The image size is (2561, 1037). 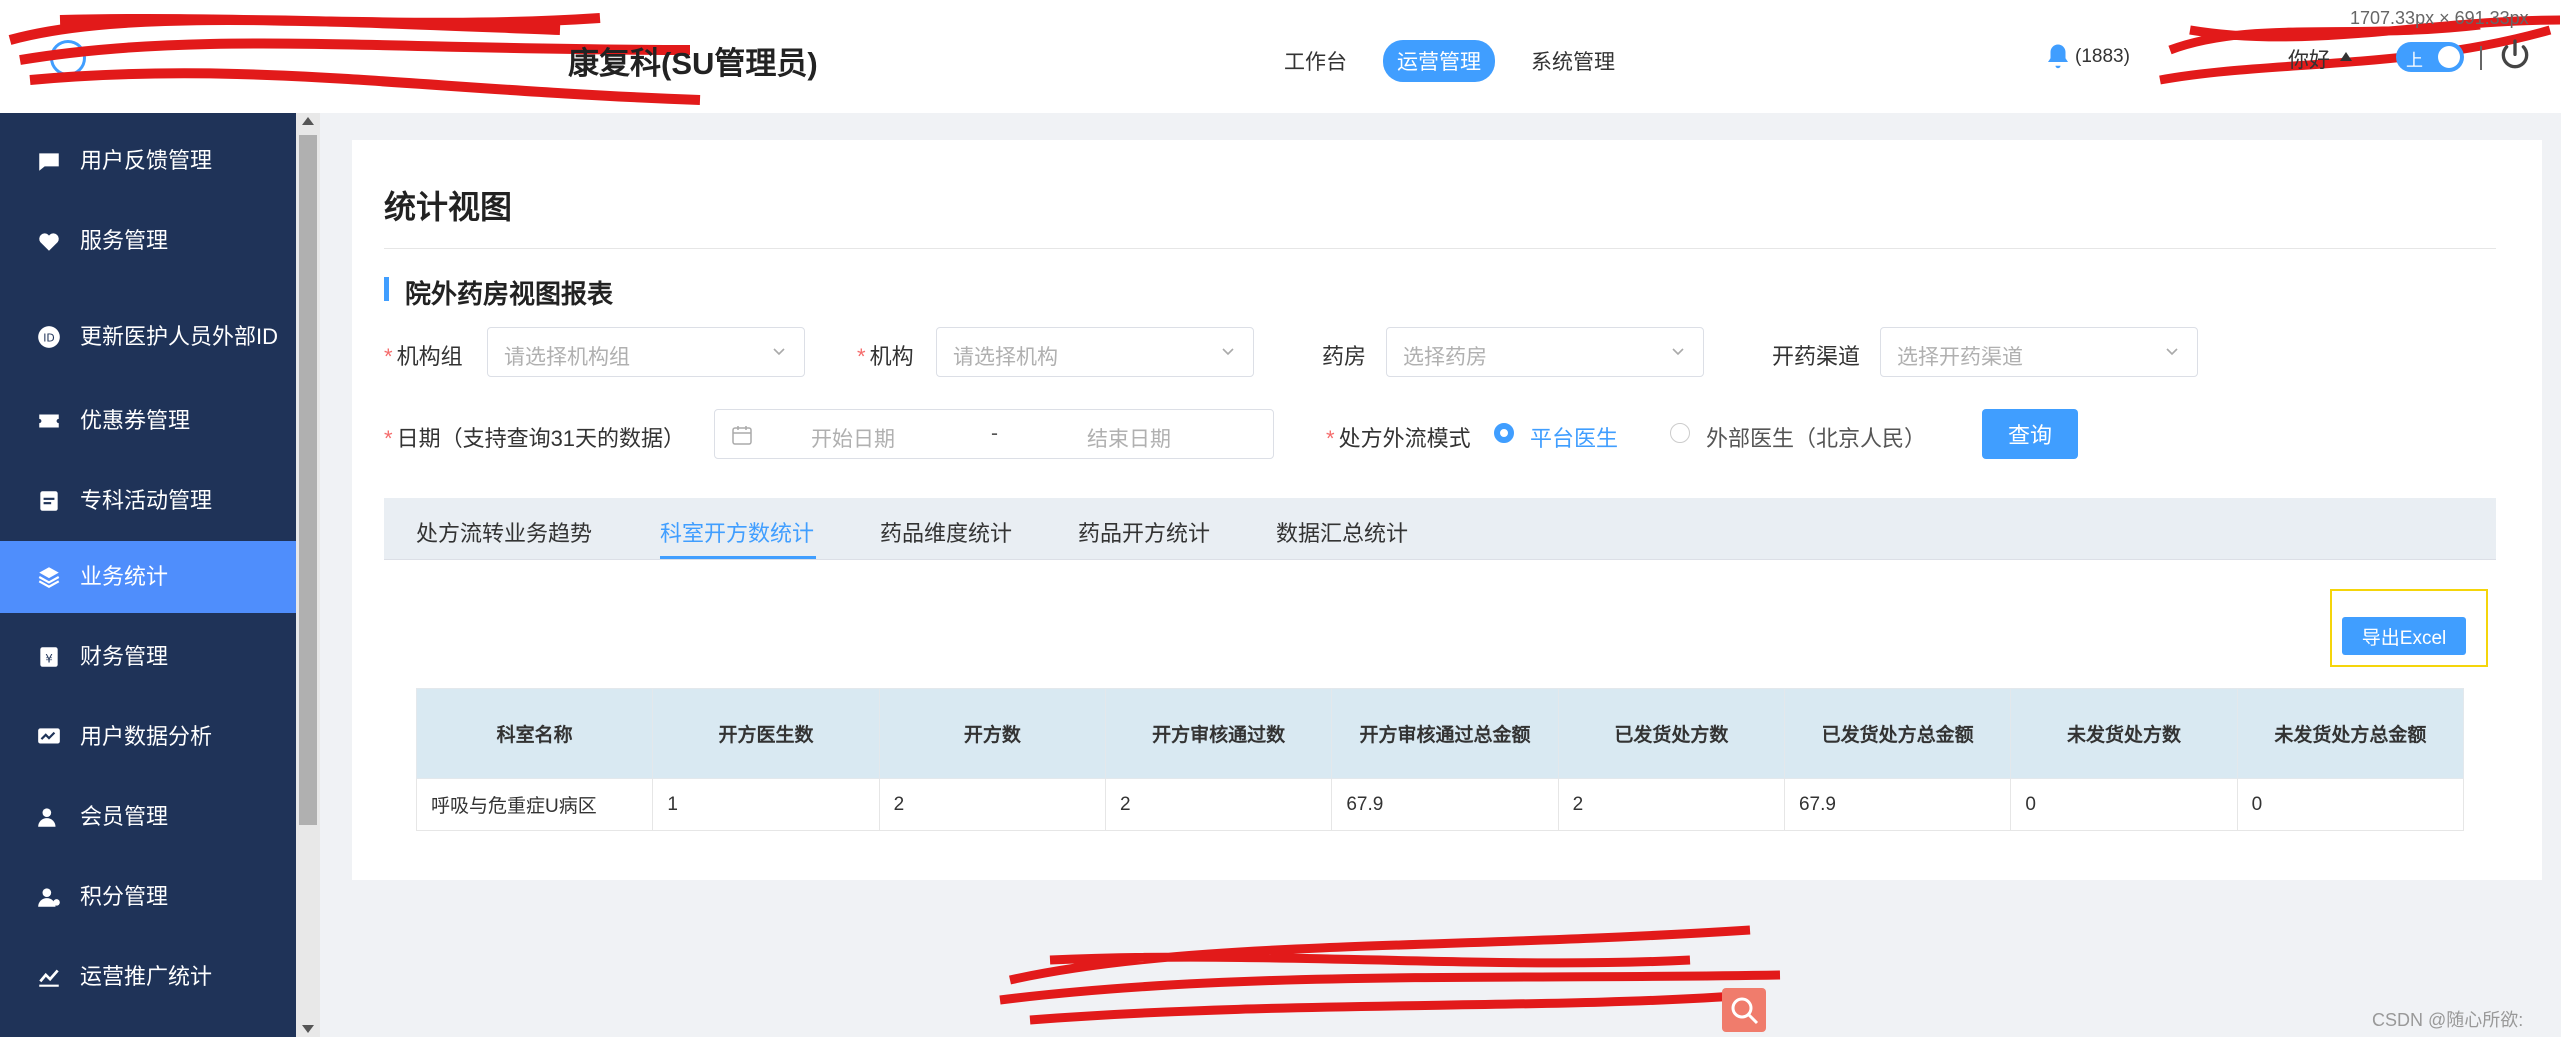 I want to click on org-group-placeholder: 请选择机构组, so click(x=567, y=357).